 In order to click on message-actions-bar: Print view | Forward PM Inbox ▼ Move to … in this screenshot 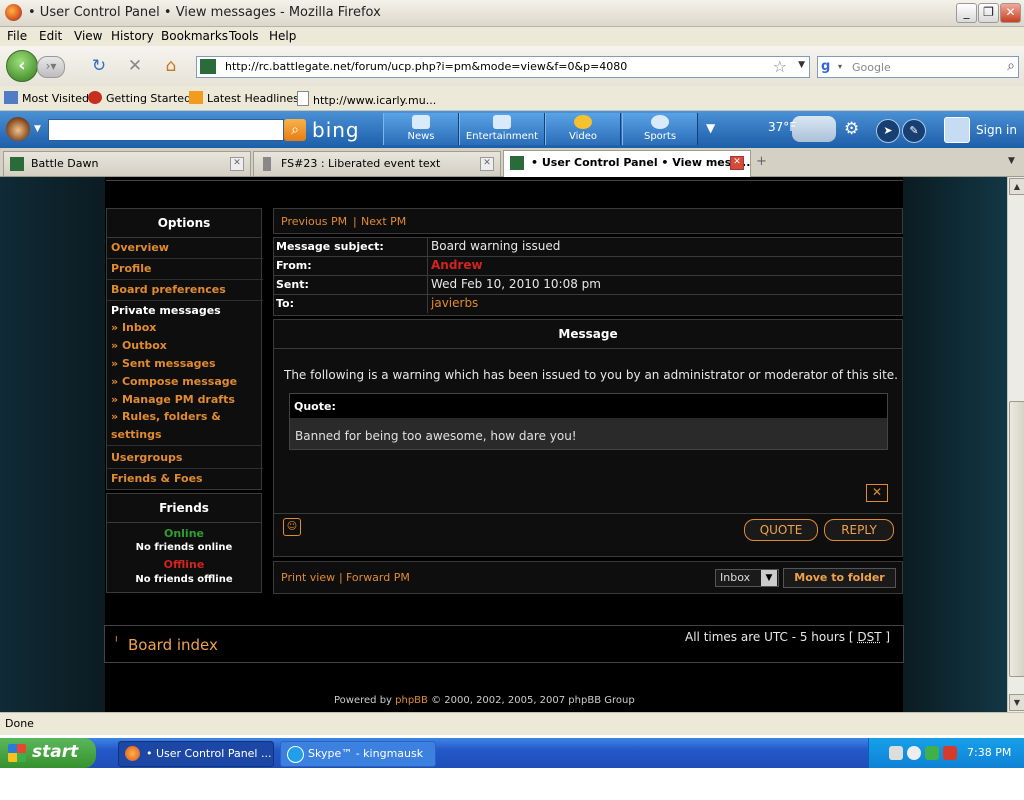, I will do `click(588, 577)`.